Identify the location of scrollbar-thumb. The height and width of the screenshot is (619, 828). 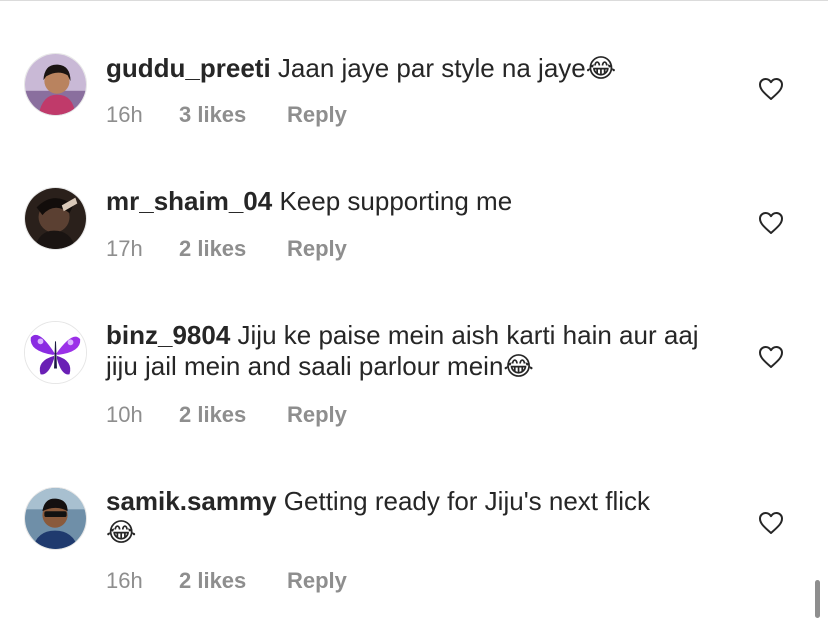
(817, 599).